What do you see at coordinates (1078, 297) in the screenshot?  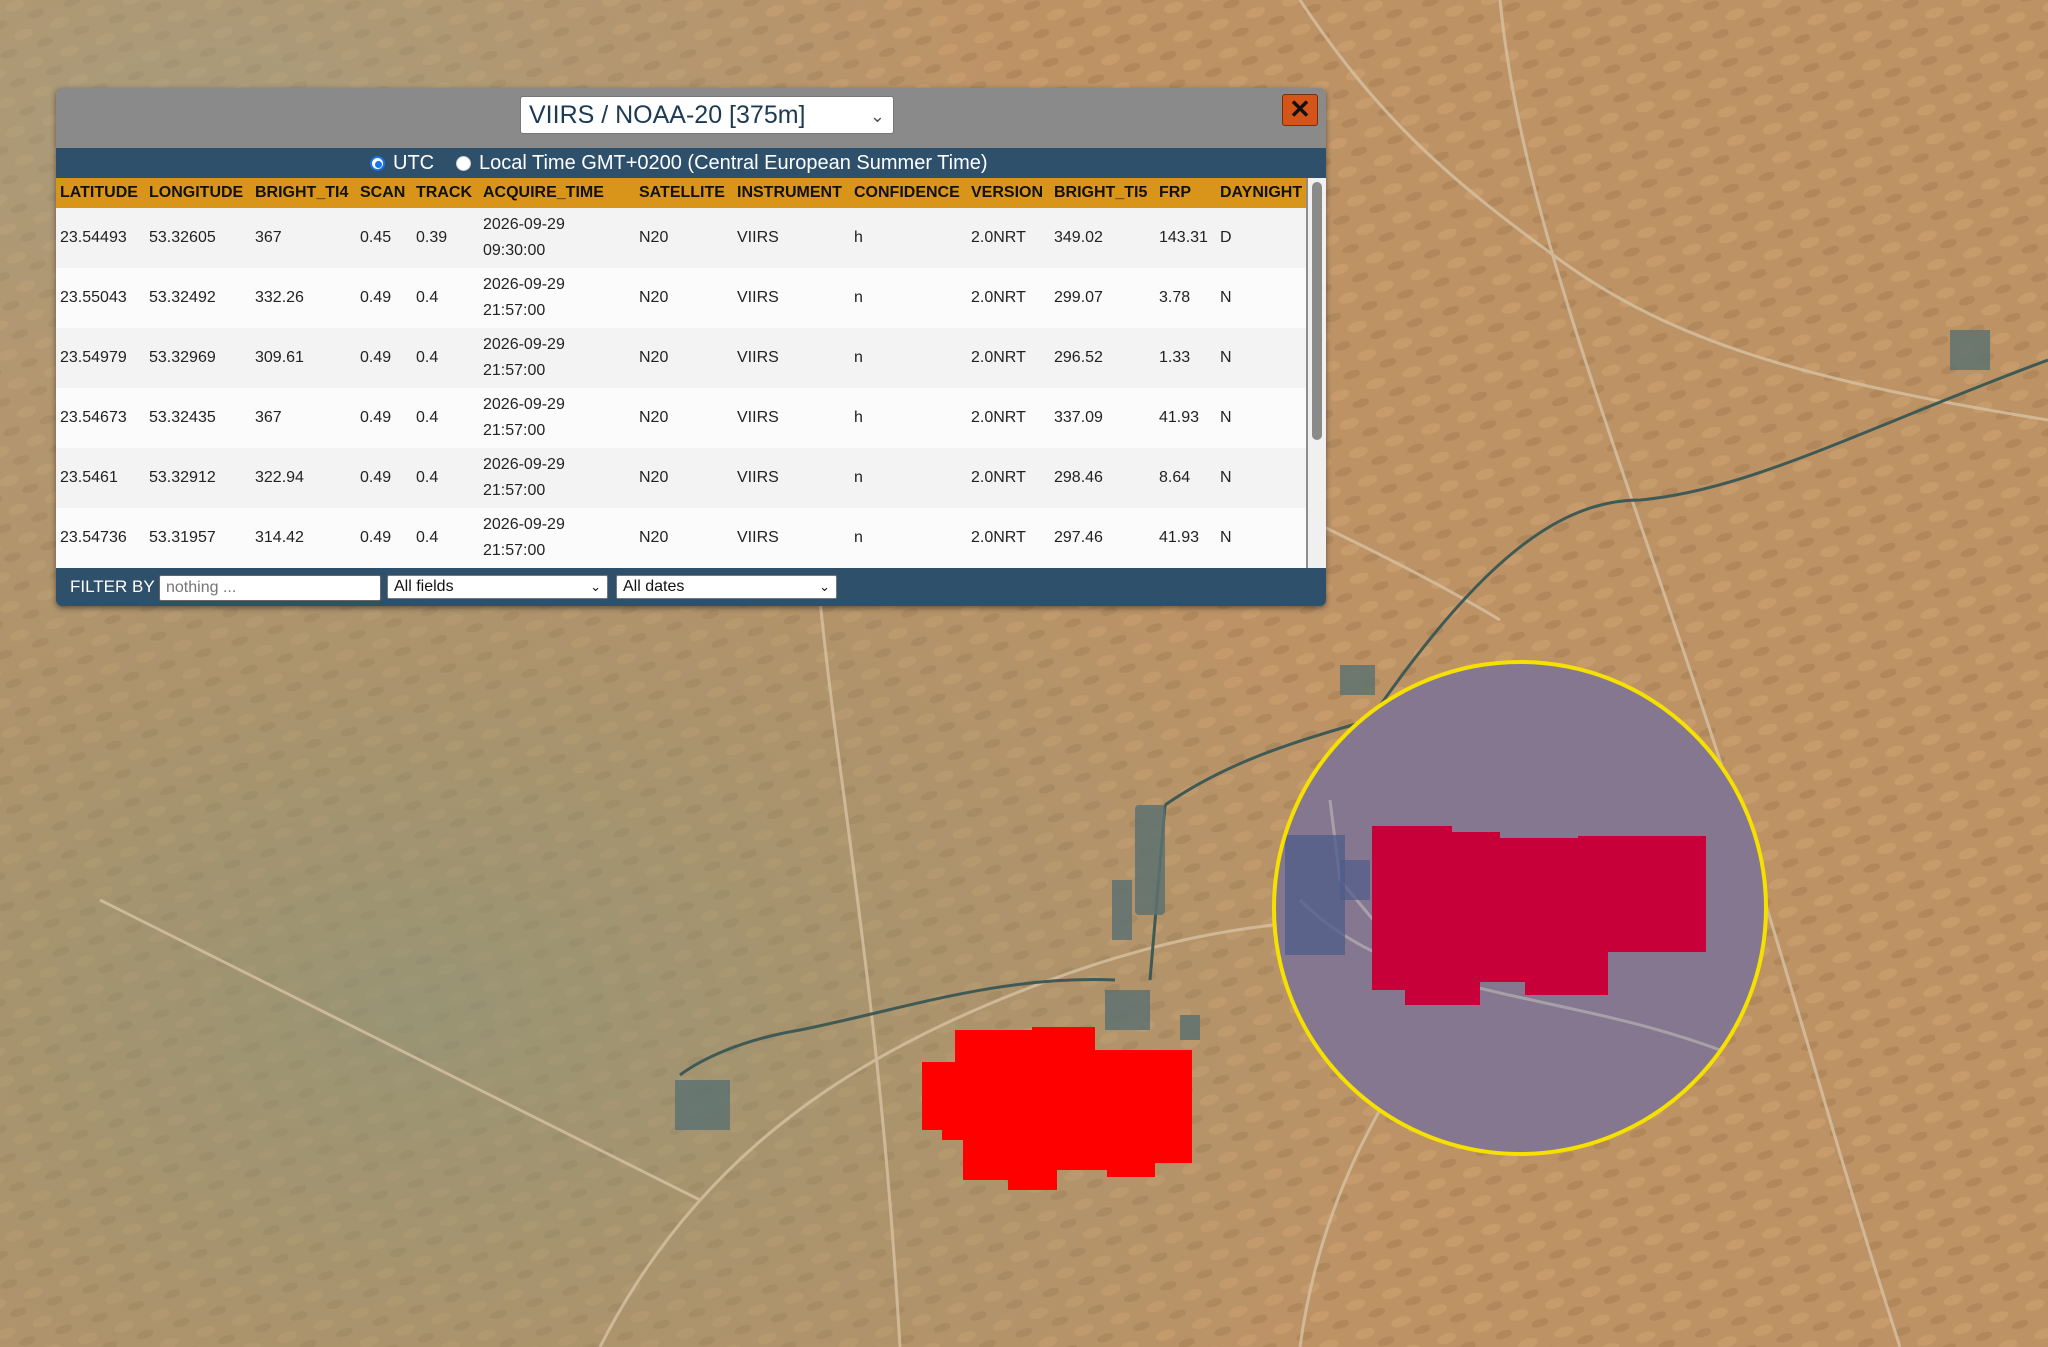 I see `cell-bright-ti5: 299.07` at bounding box center [1078, 297].